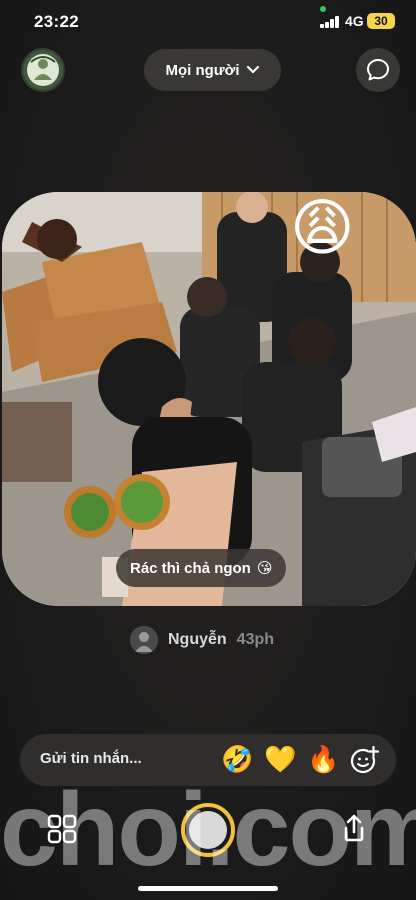 The height and width of the screenshot is (900, 416). Describe the element at coordinates (237, 759) in the screenshot. I see `reaction-rofl-button: 🤣` at that location.